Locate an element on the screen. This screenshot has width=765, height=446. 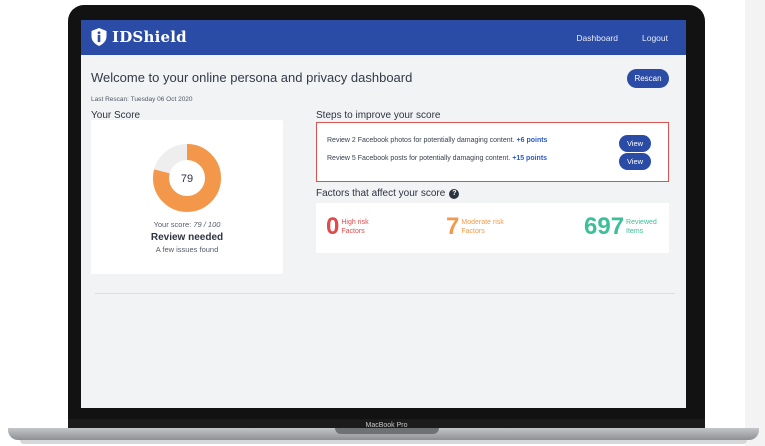
laptop-notch is located at coordinates (387, 431).